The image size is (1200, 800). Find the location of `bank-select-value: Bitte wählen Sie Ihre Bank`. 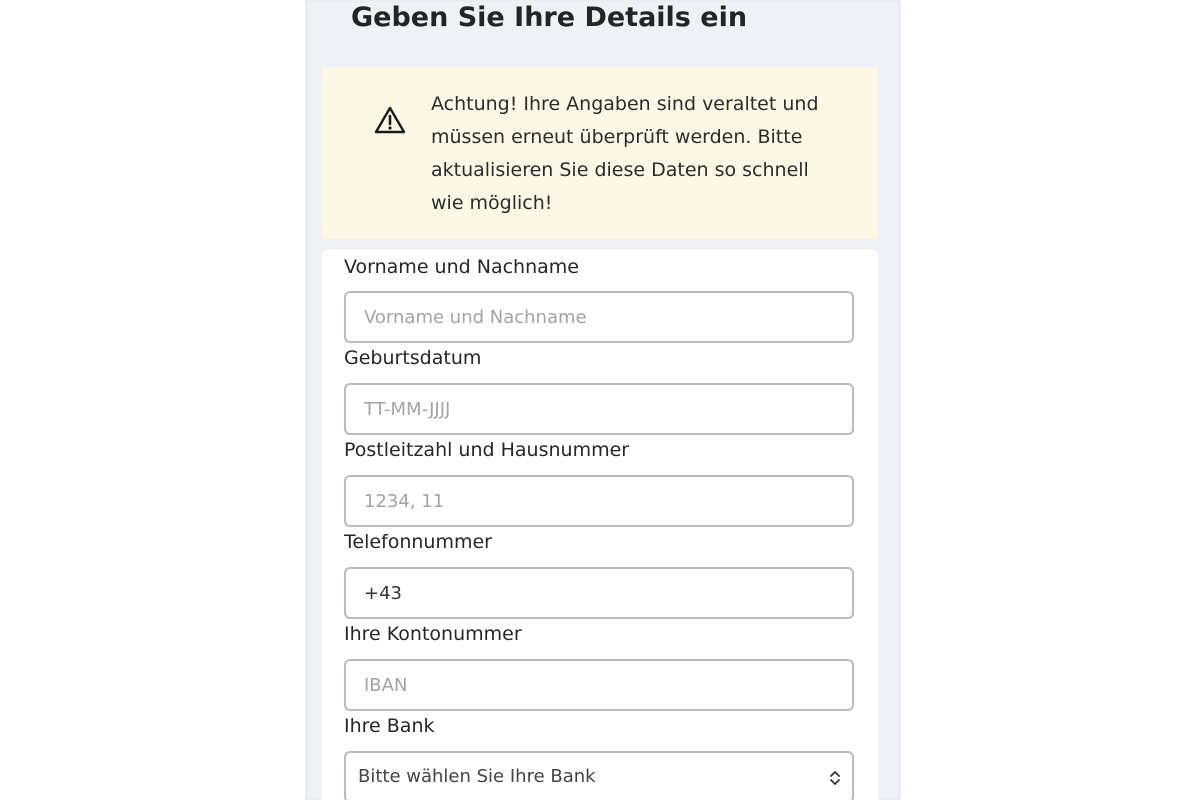

bank-select-value: Bitte wählen Sie Ihre Bank is located at coordinates (477, 776).